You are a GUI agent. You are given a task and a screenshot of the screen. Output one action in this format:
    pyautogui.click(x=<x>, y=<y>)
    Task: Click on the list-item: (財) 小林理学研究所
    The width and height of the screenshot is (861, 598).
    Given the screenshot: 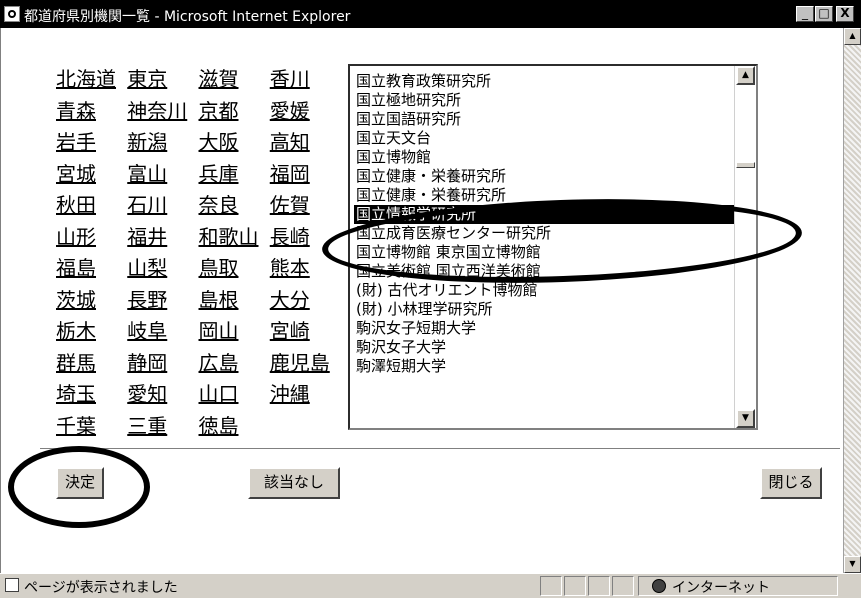 What is the action you would take?
    pyautogui.click(x=544, y=309)
    